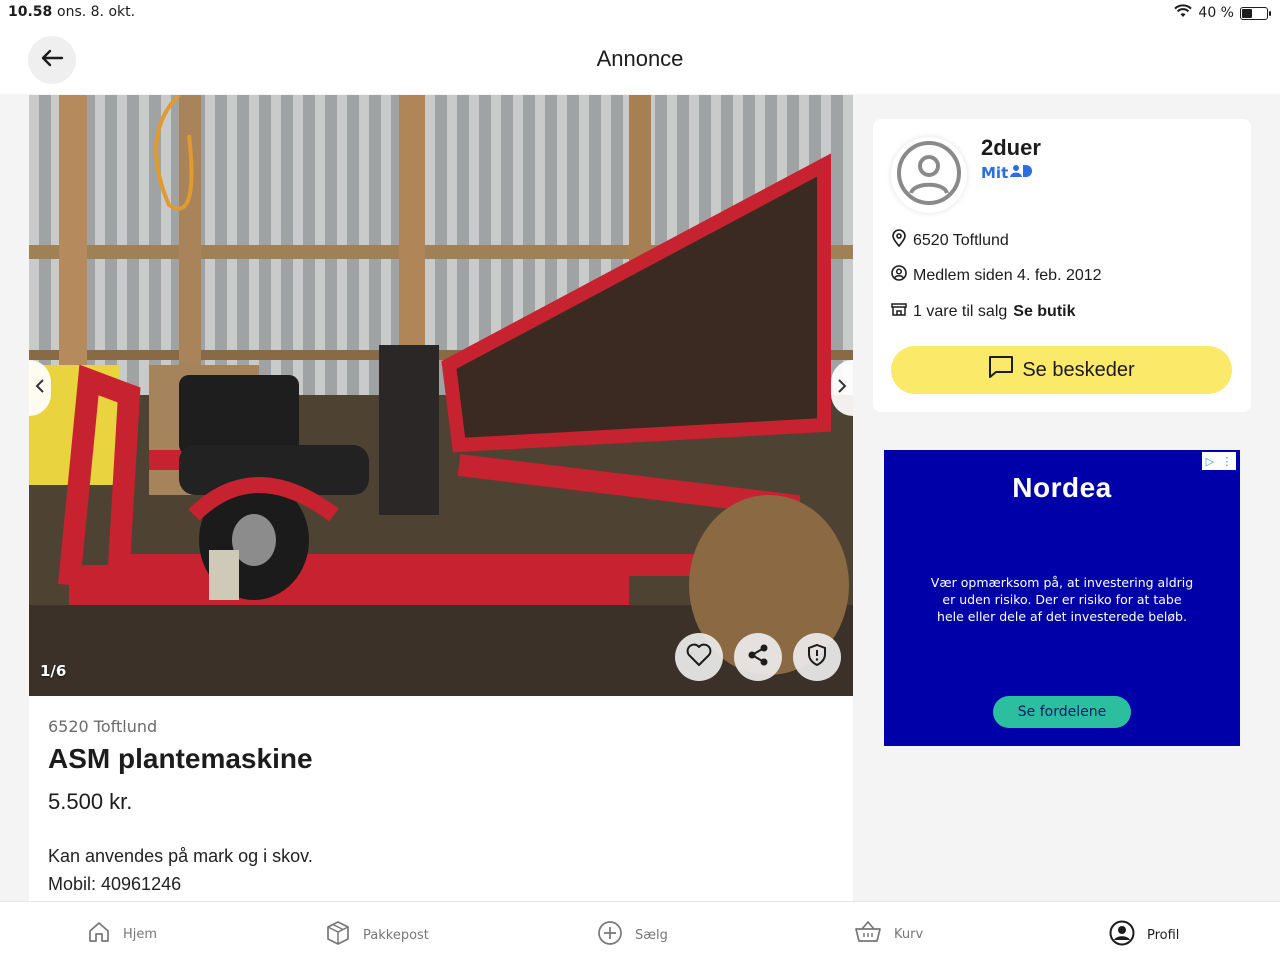 The image size is (1280, 960). Describe the element at coordinates (115, 884) in the screenshot. I see `description-line: Mobil: 40961246` at that location.